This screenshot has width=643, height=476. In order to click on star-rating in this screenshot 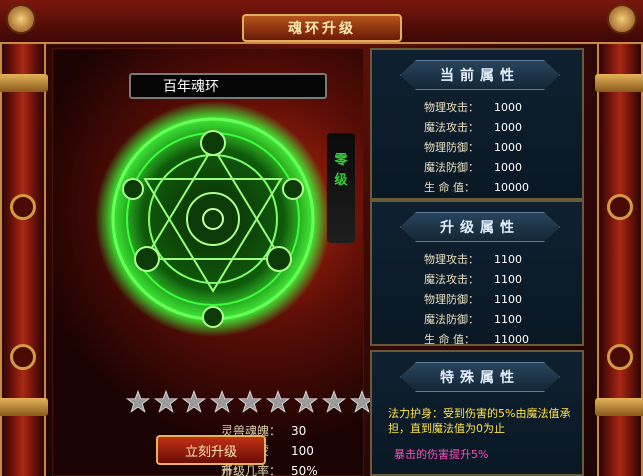, I will do `click(265, 402)`.